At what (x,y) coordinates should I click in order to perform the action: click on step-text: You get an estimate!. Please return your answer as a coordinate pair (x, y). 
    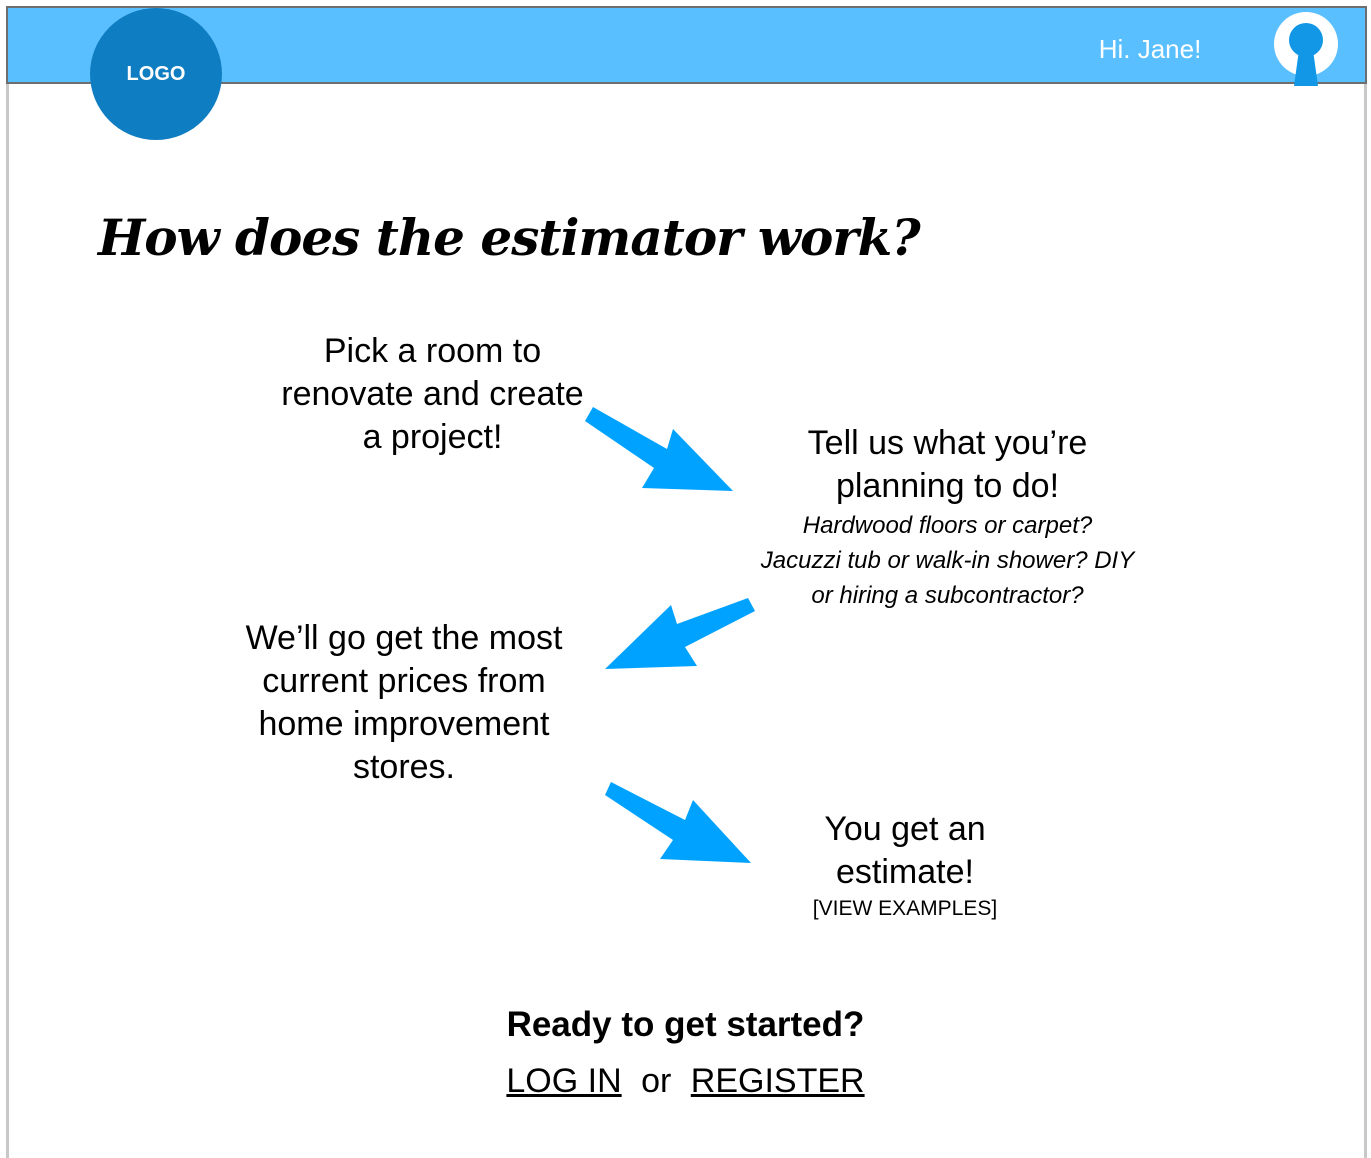
    Looking at the image, I should click on (905, 850).